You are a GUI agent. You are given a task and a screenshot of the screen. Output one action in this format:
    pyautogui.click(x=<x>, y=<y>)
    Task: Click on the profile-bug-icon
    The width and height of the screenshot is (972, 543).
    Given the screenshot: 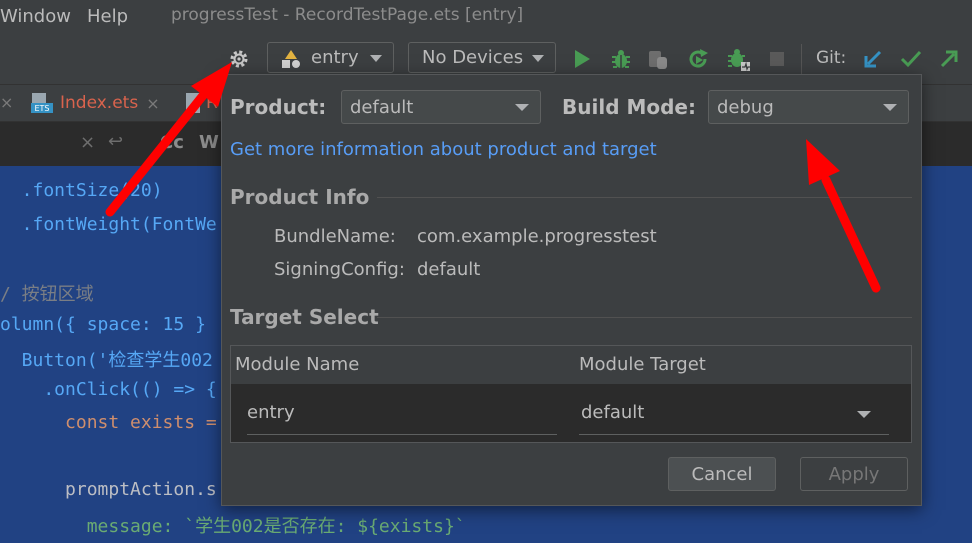 What is the action you would take?
    pyautogui.click(x=739, y=60)
    